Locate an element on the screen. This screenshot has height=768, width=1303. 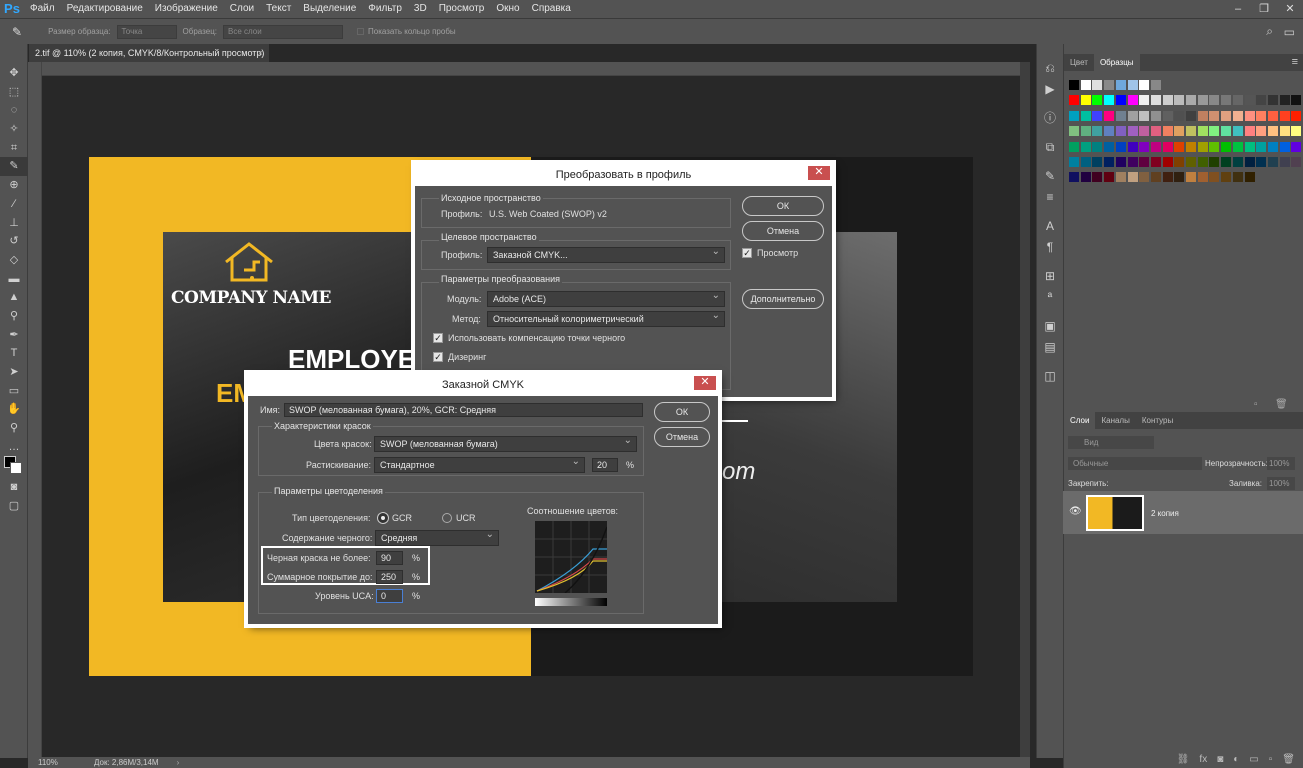
menu-window: Окно is located at coordinates (507, 9).